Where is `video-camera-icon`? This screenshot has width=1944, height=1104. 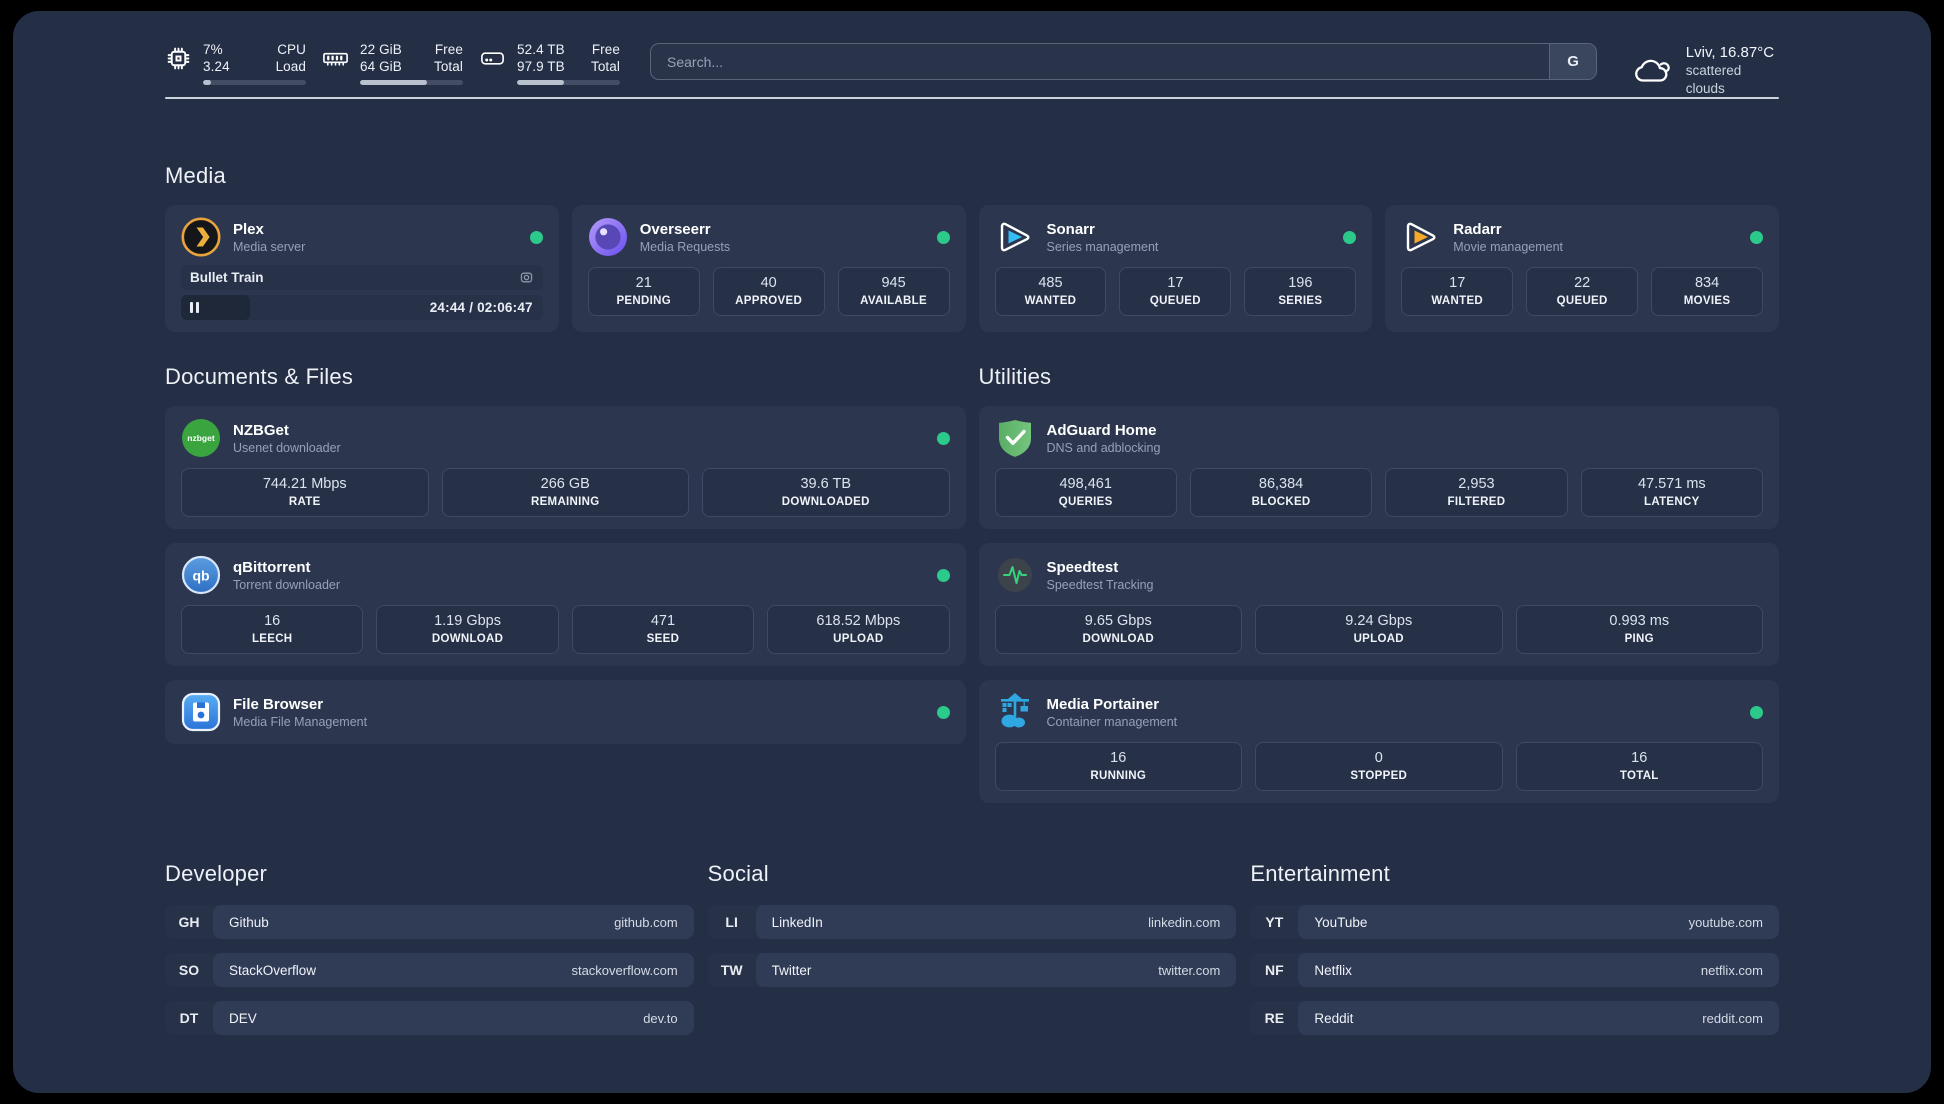
video-camera-icon is located at coordinates (526, 277).